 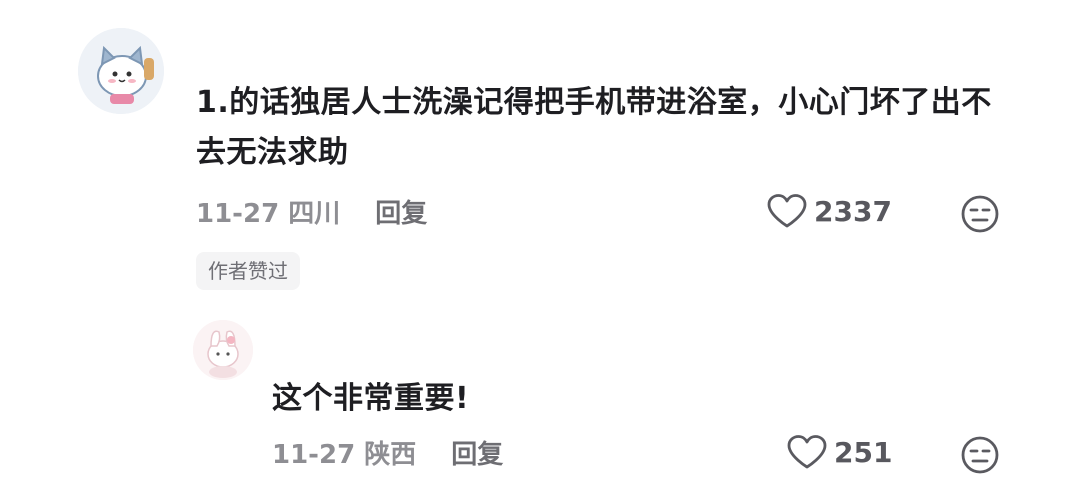 I want to click on comment-meta: 11-27 四川 回复, so click(x=311, y=211).